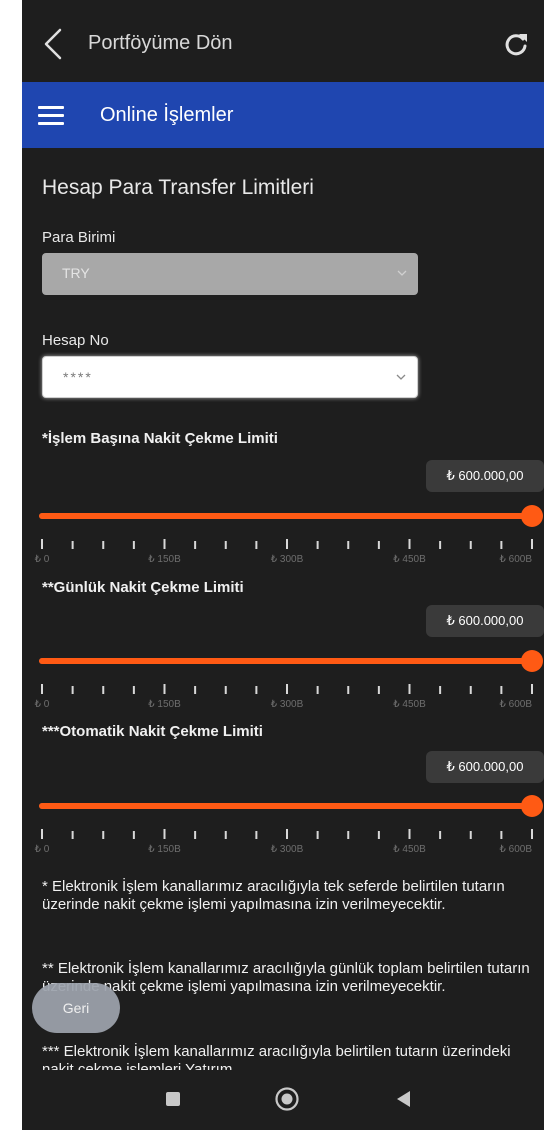  I want to click on currency-value: TRY, so click(76, 273).